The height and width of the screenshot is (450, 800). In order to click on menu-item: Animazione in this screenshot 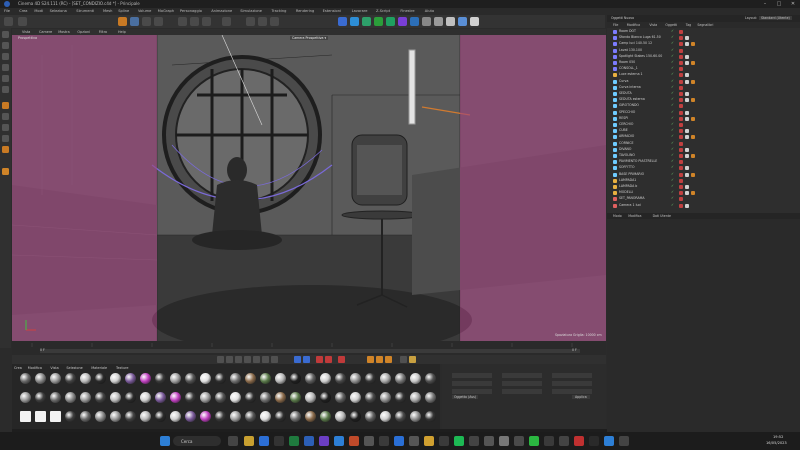, I will do `click(221, 11)`.